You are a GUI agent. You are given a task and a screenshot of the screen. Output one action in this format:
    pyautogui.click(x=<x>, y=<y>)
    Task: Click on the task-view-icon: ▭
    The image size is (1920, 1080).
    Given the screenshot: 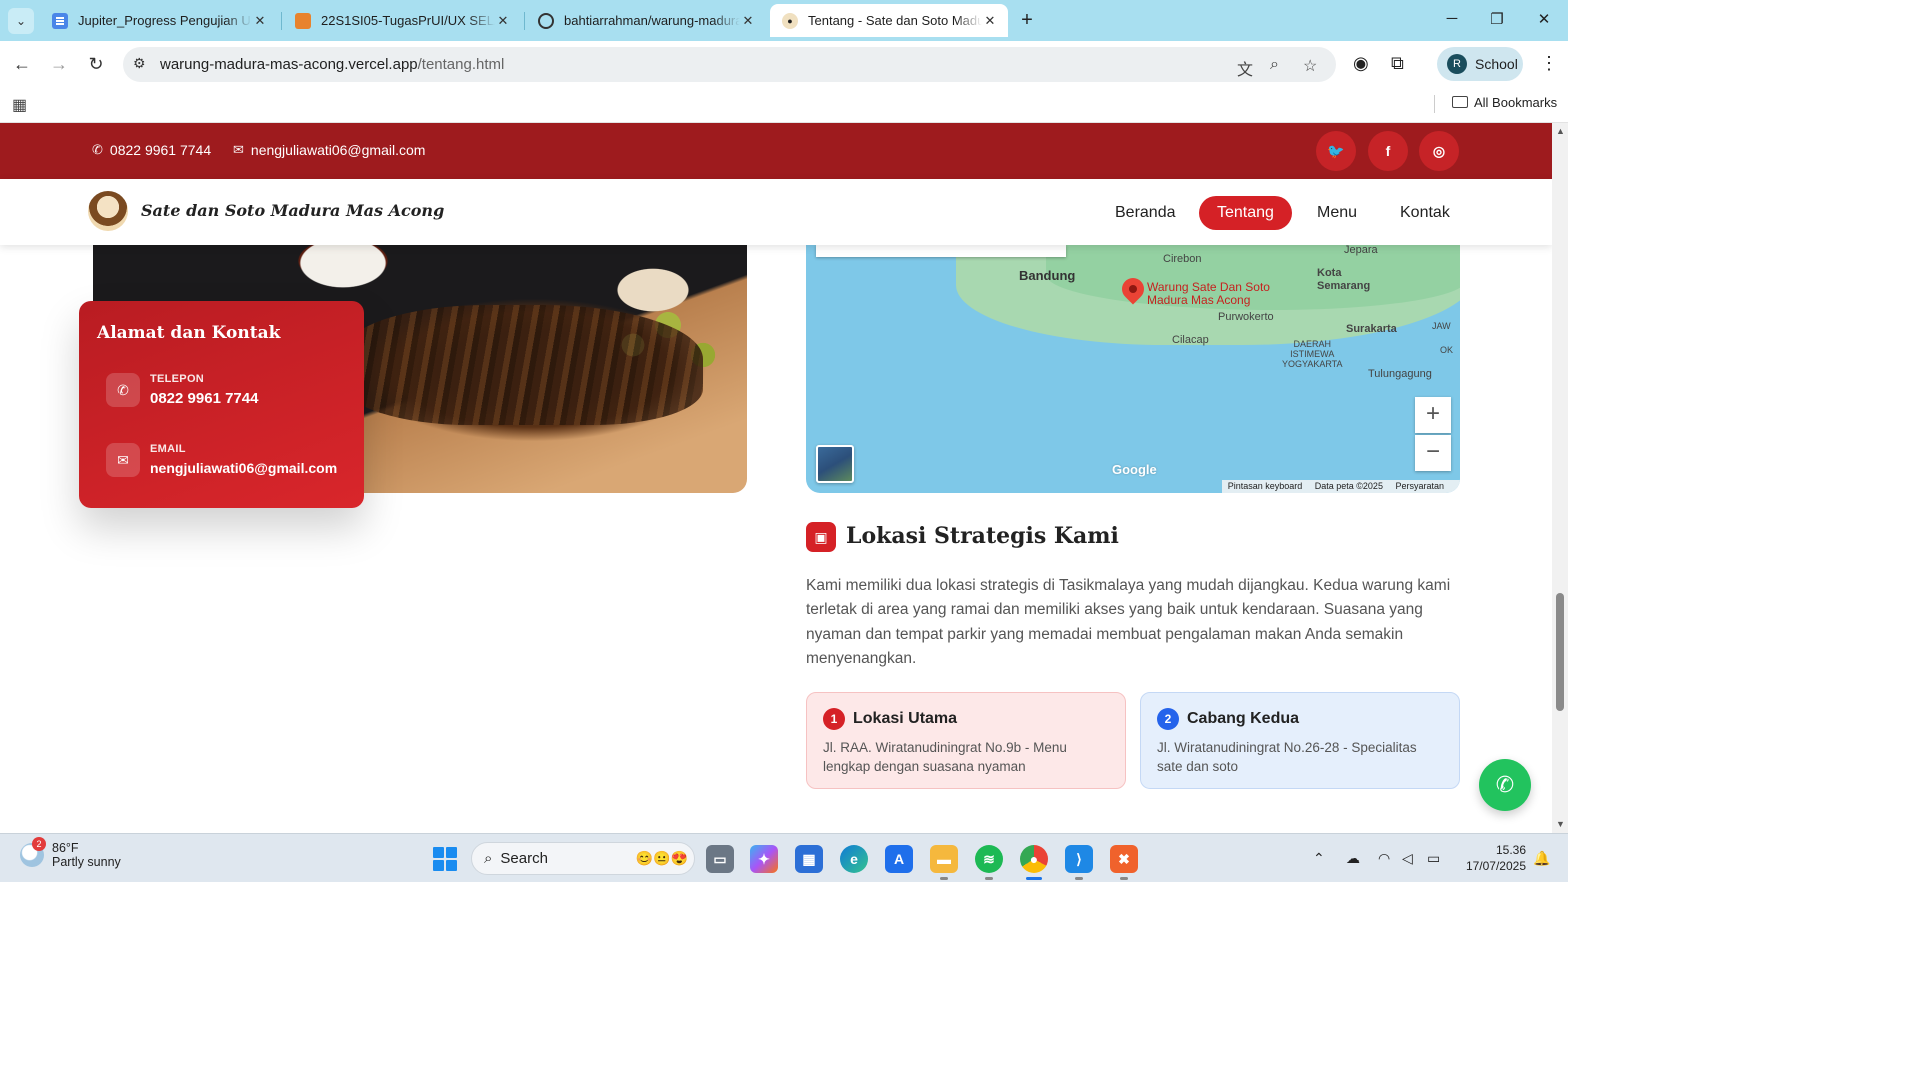 What is the action you would take?
    pyautogui.click(x=720, y=859)
    